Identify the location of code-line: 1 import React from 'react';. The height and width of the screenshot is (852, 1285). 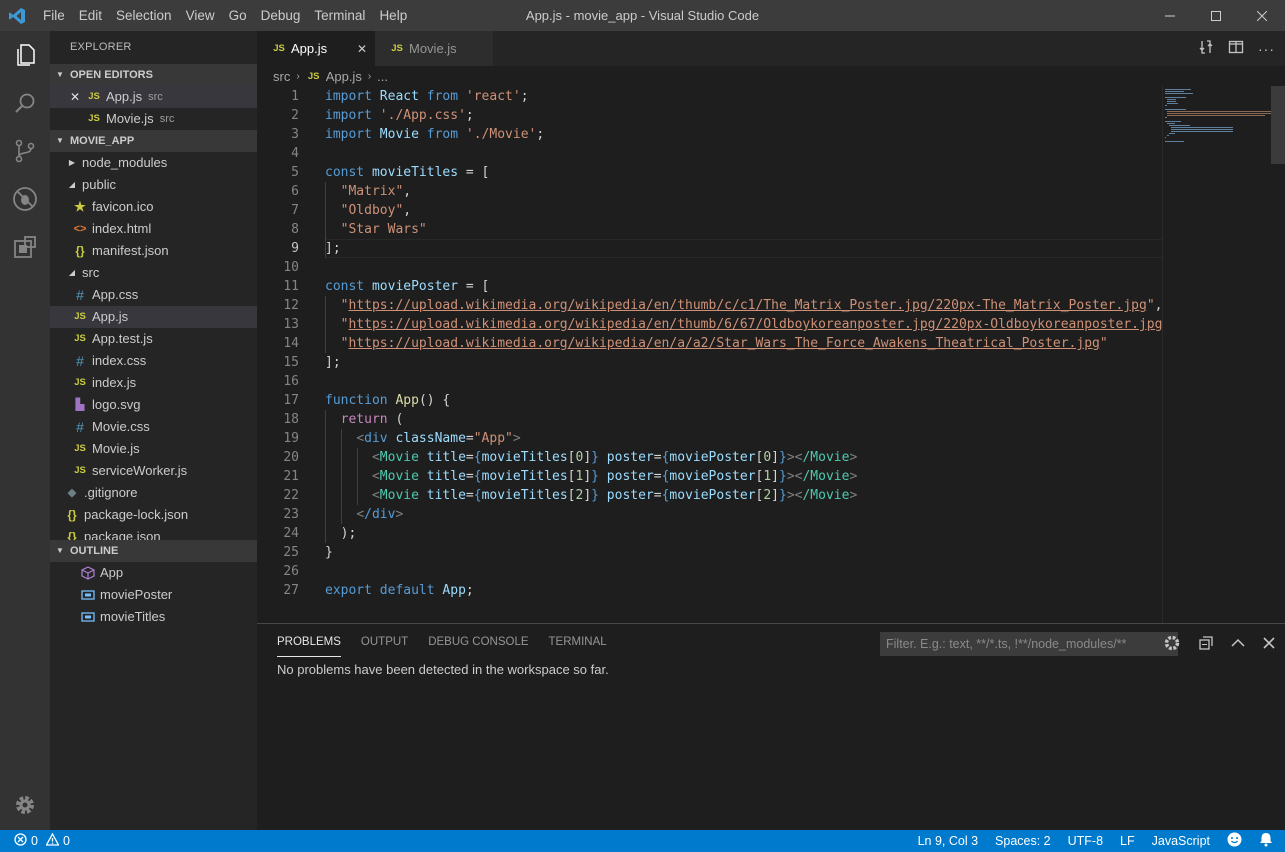
(709, 96).